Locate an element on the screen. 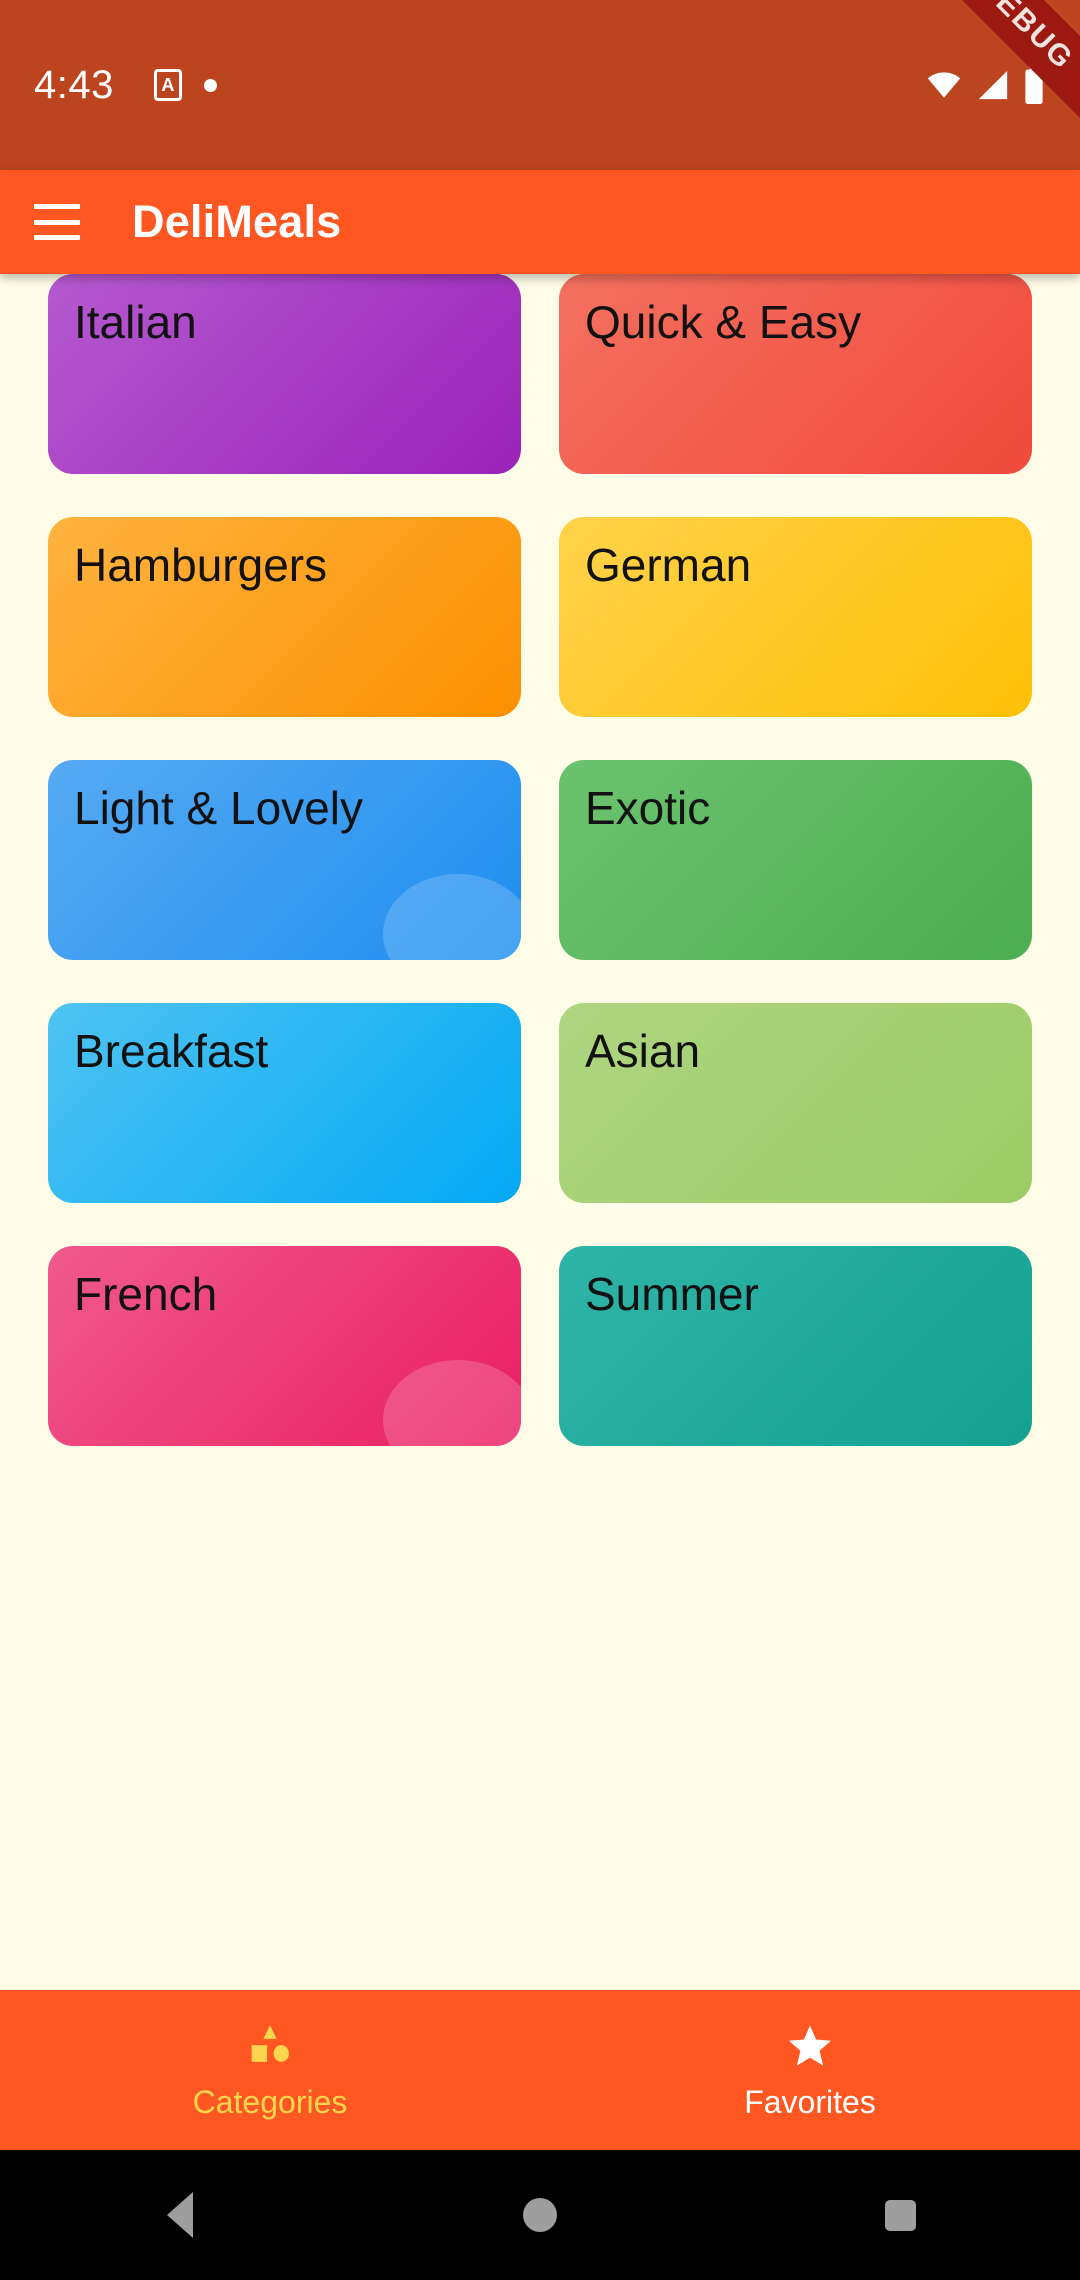 This screenshot has height=2280, width=1080. category-tile-label: French is located at coordinates (146, 1294).